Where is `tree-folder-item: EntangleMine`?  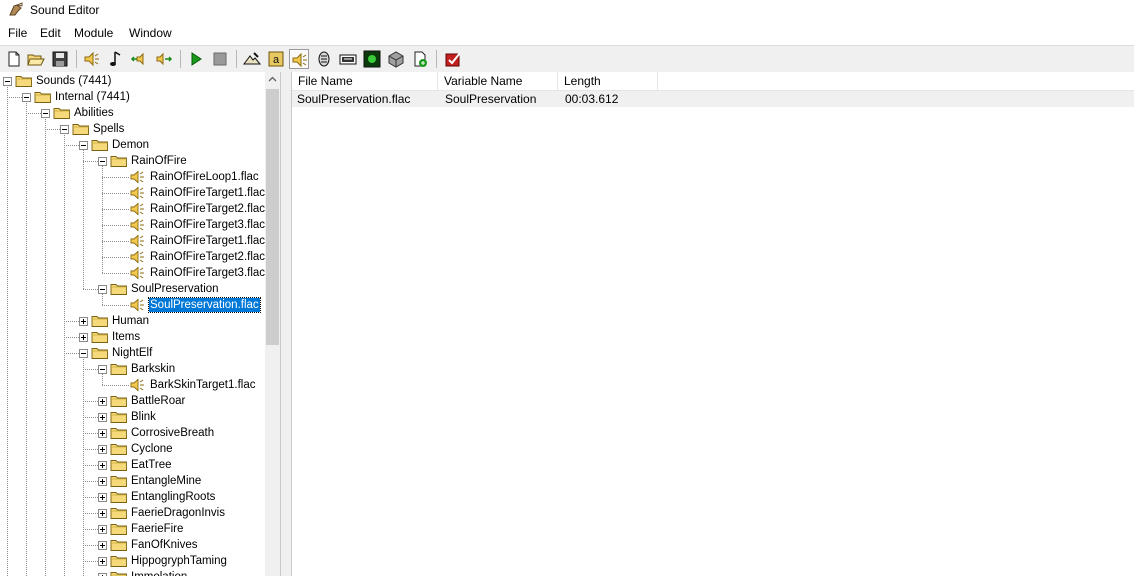
tree-folder-item: EntangleMine is located at coordinates (132, 481).